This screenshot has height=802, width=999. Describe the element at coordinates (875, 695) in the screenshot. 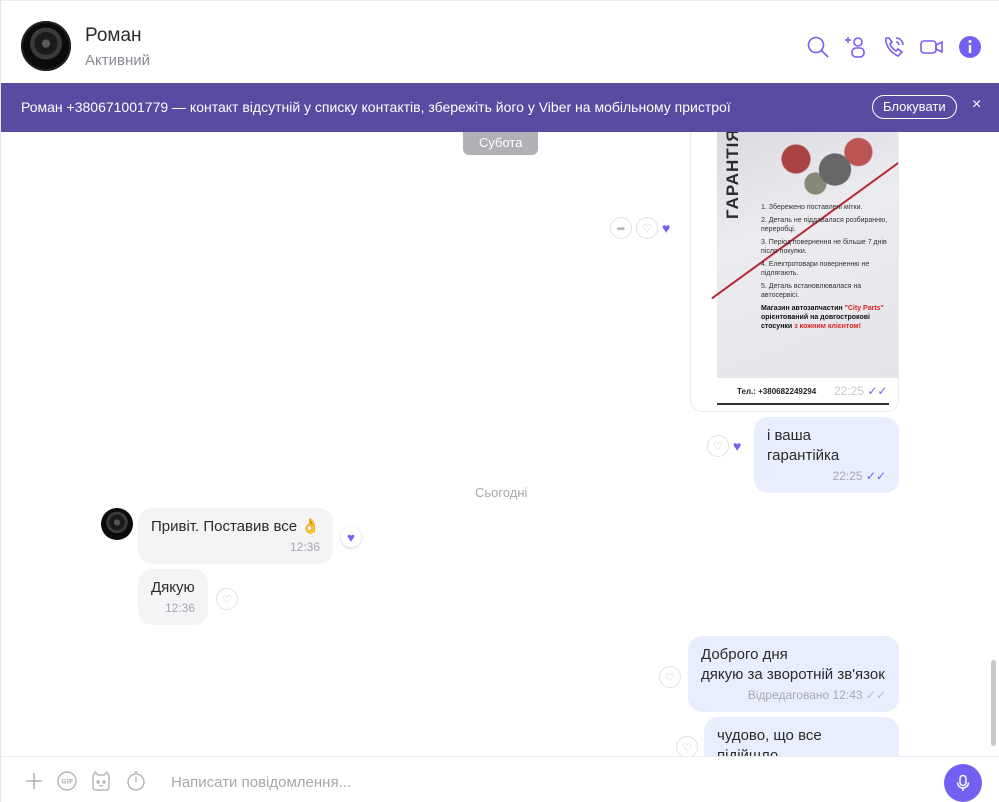

I see `sent-ticks-icon: ✓✓` at that location.